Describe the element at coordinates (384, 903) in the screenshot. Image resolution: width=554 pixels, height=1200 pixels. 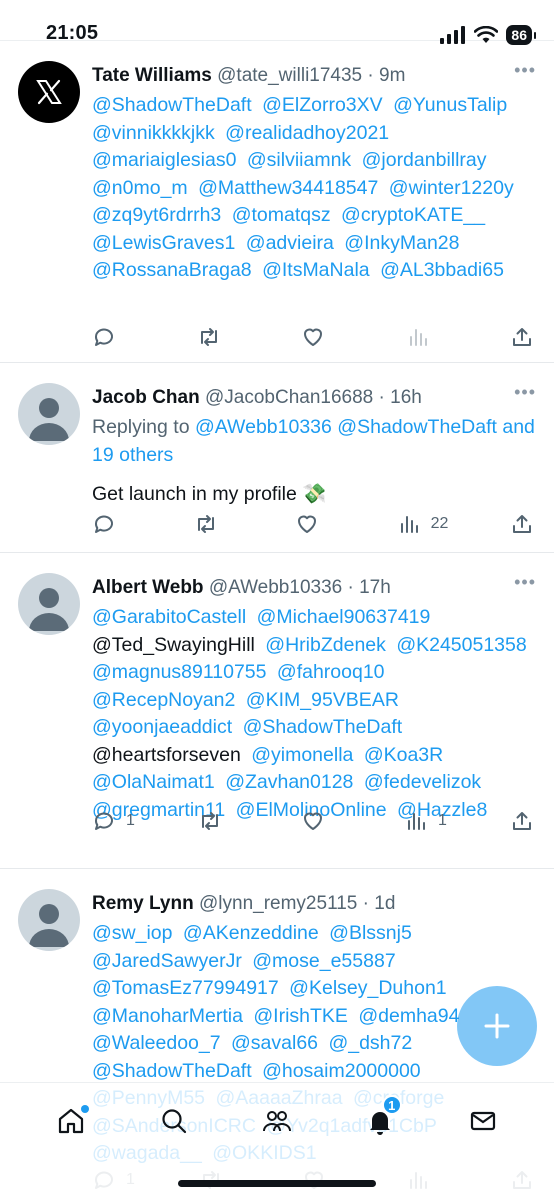
I see `timestamp: 1d` at that location.